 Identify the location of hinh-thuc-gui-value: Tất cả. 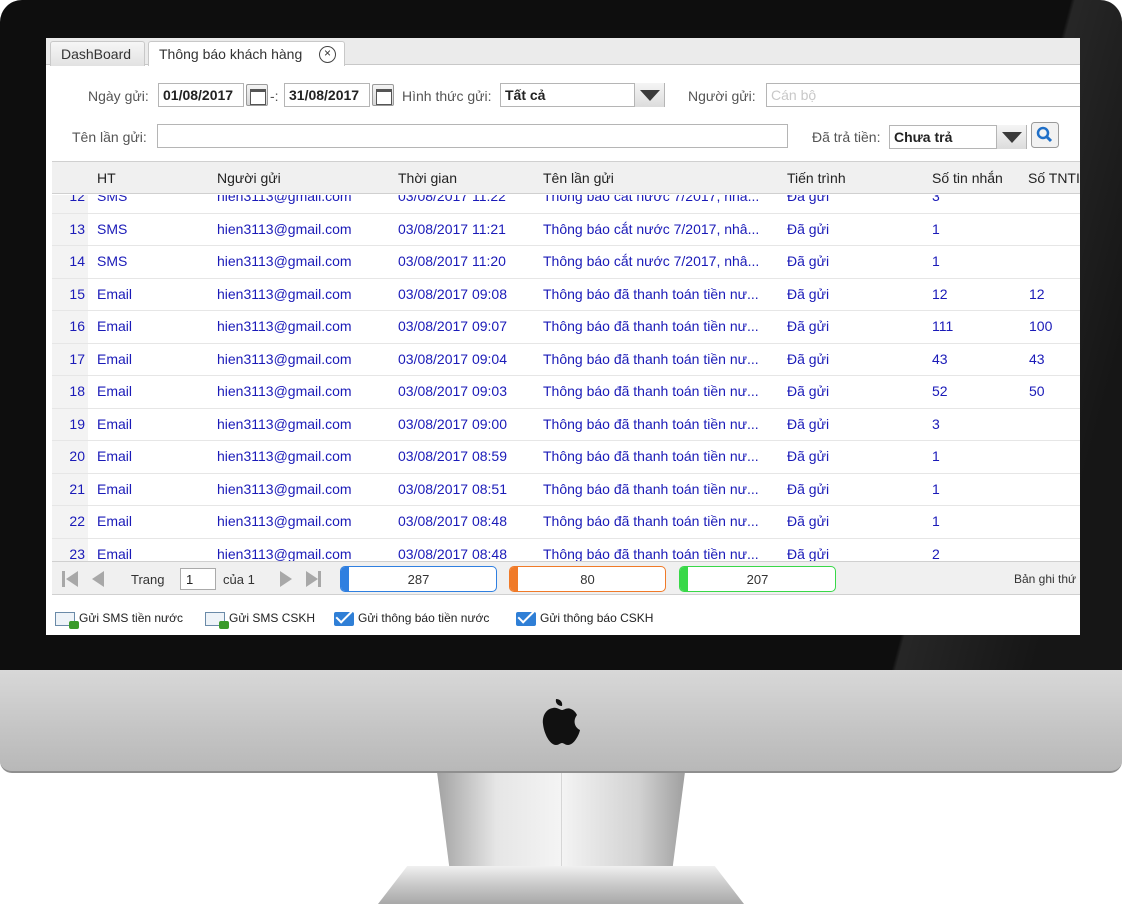
(525, 95).